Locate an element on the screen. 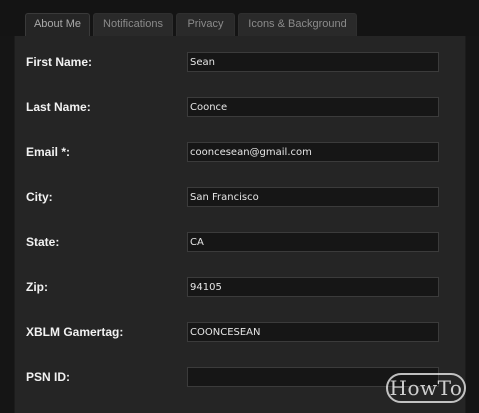  last-name-label: Last Name: is located at coordinates (58, 107).